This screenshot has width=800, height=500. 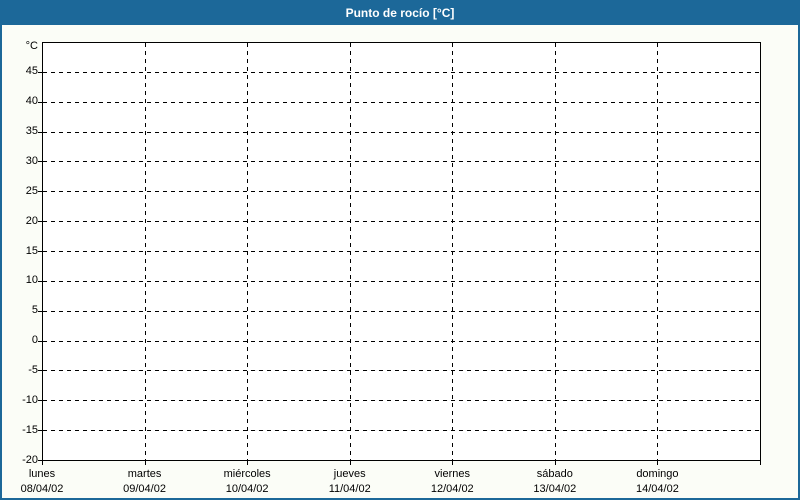 I want to click on x-axis-date-label: 09/04/02, so click(x=144, y=489).